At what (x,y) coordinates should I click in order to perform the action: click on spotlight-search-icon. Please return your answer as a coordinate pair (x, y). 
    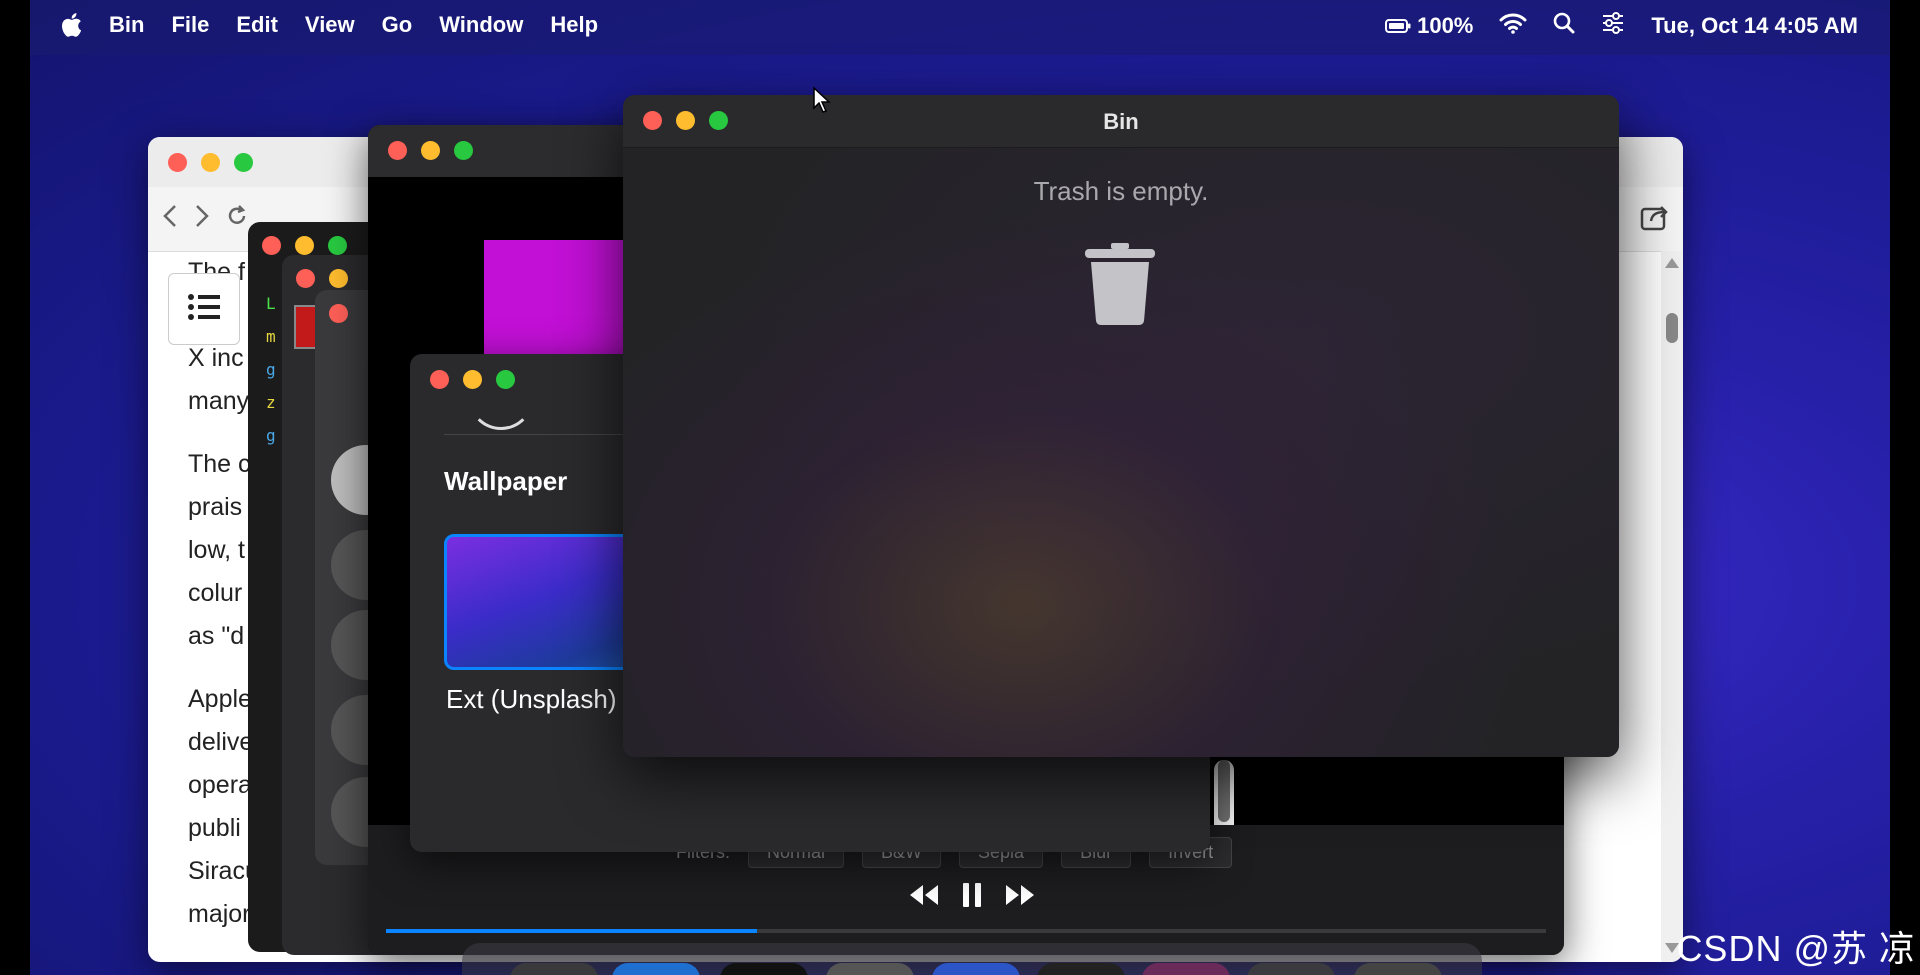
    Looking at the image, I should click on (1564, 26).